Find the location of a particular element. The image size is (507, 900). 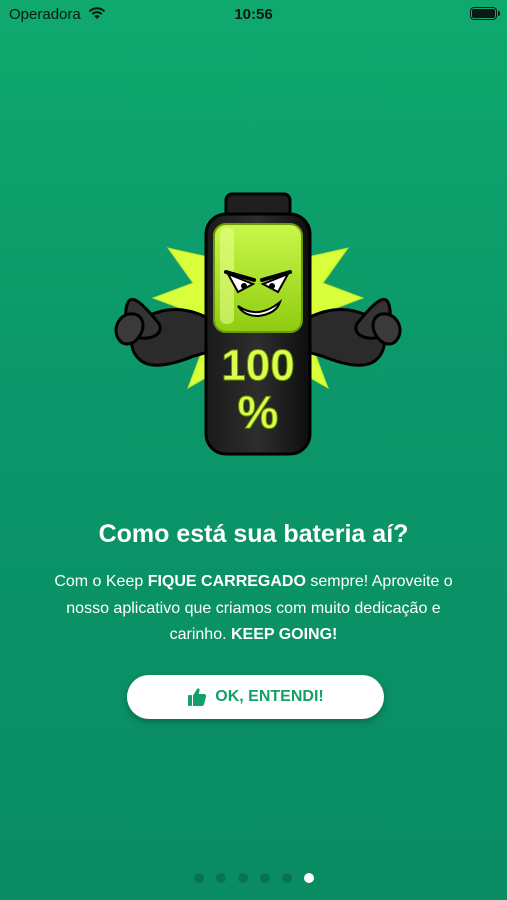

desc-bold-1: FIQUE CARREGADO is located at coordinates (226, 581).